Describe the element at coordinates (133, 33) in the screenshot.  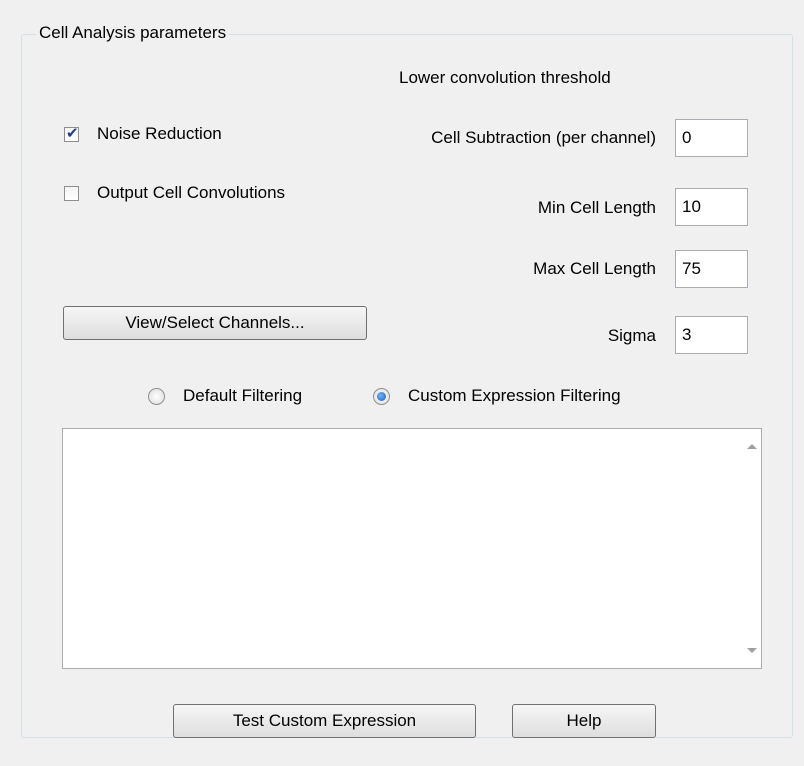
I see `group-title: Cell Analysis parameters` at that location.